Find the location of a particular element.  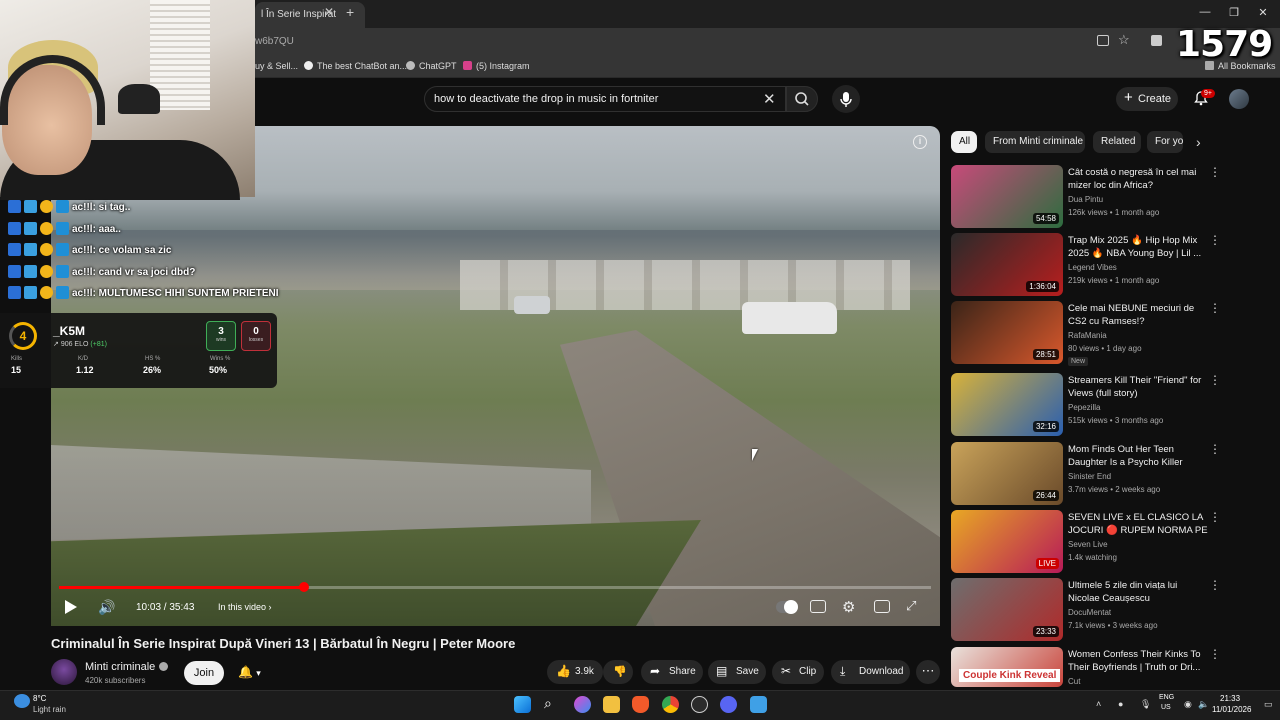

clock-date: 11/01/2026 is located at coordinates (1231, 709).